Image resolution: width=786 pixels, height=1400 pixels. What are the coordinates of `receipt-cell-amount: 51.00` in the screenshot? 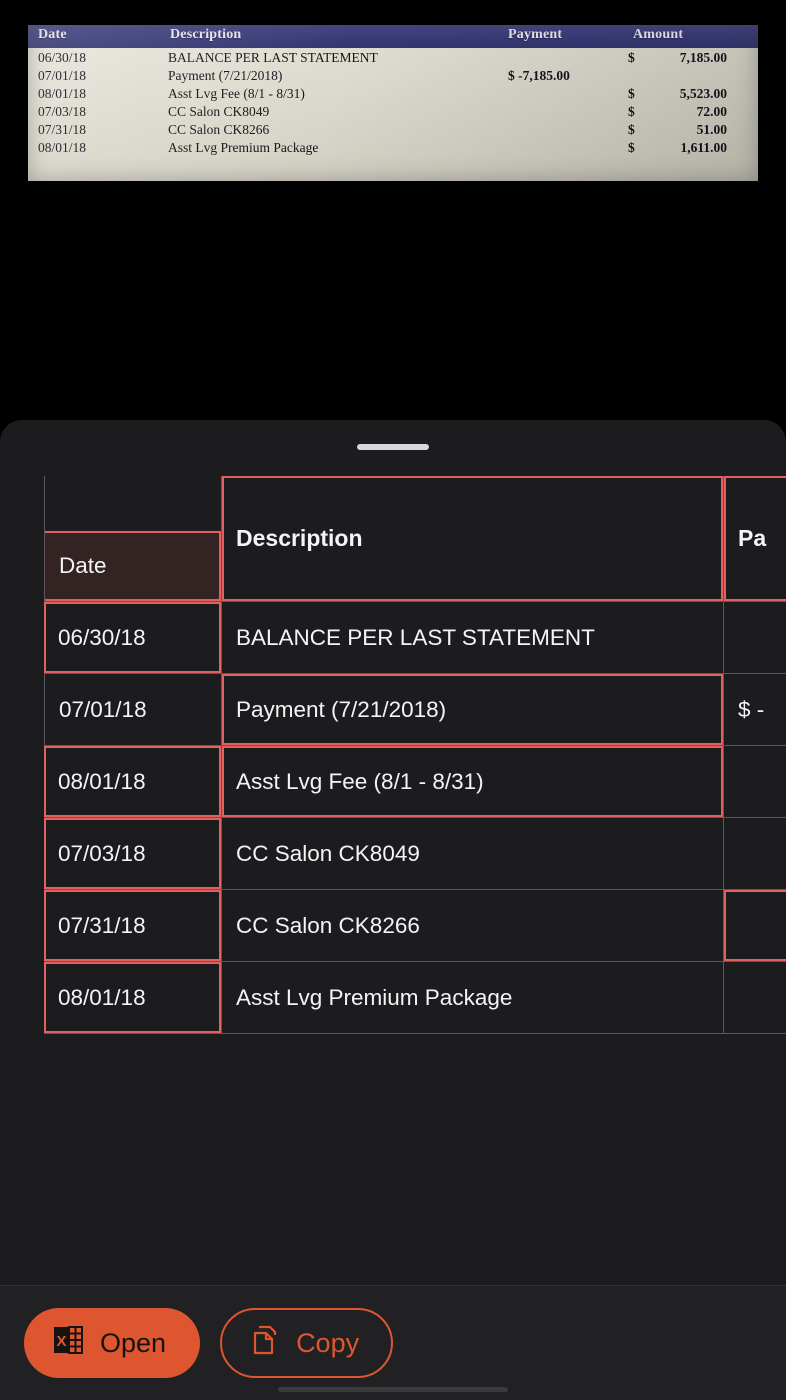 It's located at (711, 129).